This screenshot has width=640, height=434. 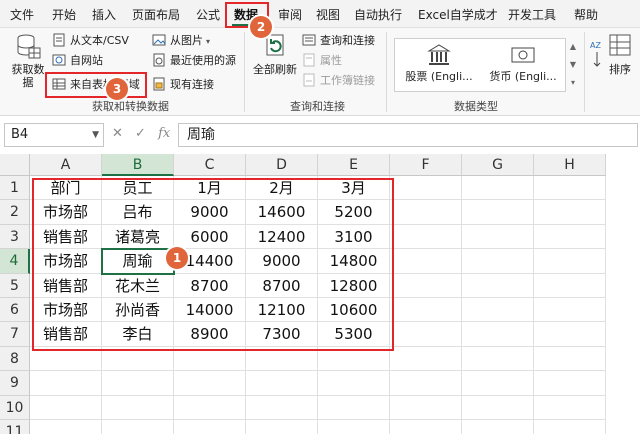 What do you see at coordinates (138, 383) in the screenshot?
I see `cell-B9` at bounding box center [138, 383].